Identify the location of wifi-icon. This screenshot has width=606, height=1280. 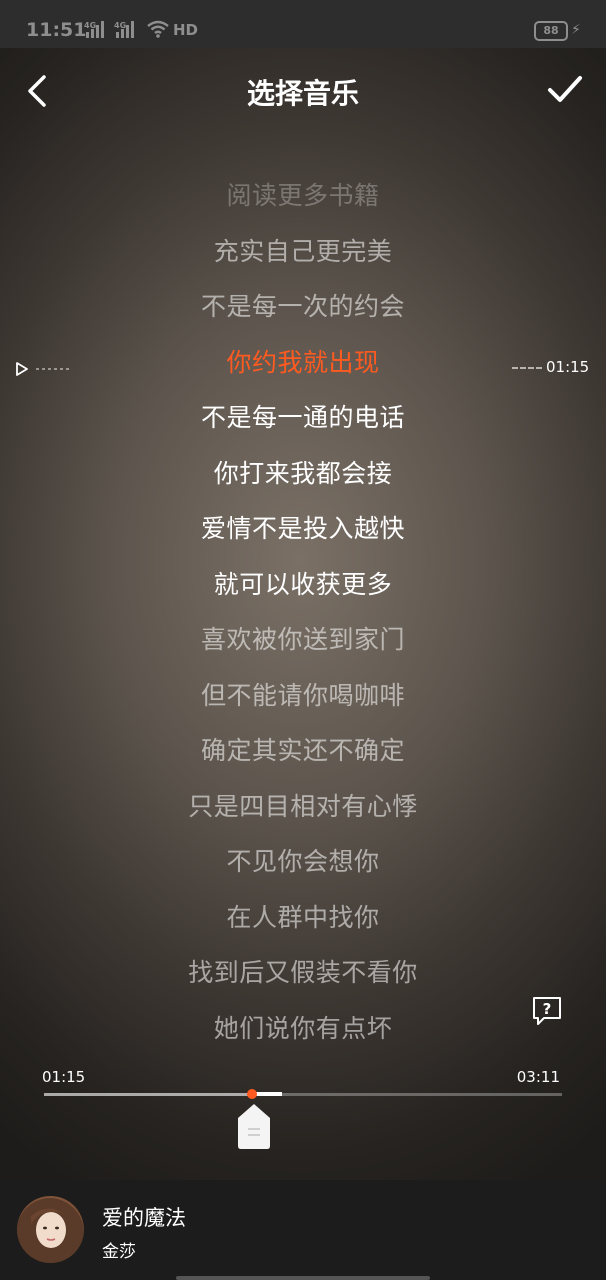
(158, 29).